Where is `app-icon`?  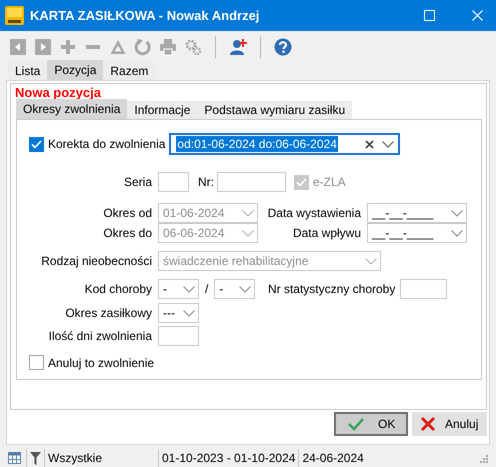
app-icon is located at coordinates (14, 15).